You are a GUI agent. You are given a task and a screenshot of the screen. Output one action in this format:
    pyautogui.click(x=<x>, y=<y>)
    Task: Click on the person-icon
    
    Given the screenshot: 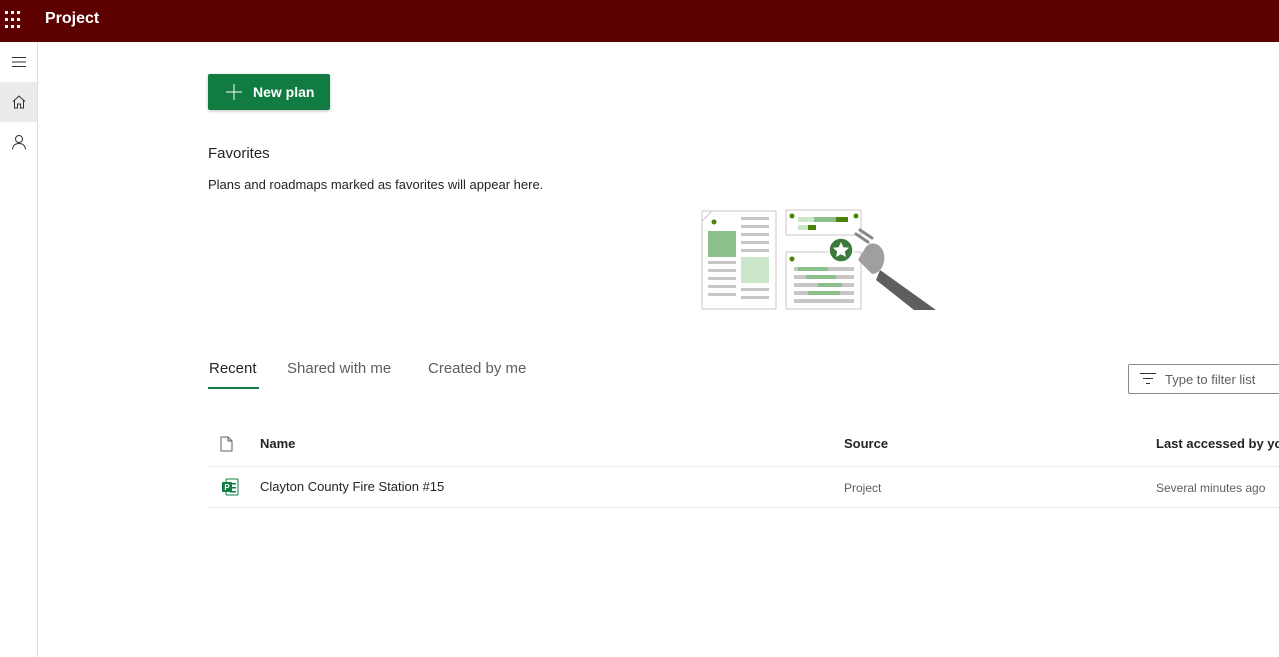 What is the action you would take?
    pyautogui.click(x=18, y=142)
    